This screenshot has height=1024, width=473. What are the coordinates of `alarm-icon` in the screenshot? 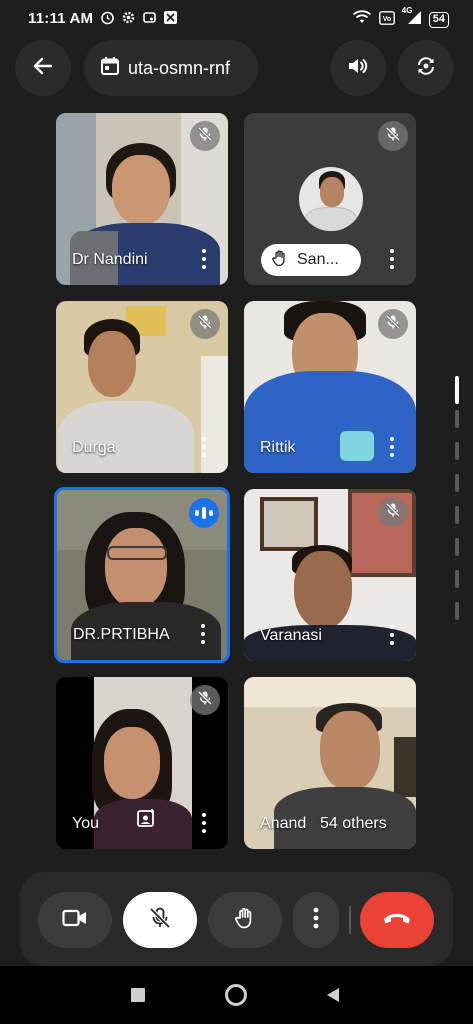 It's located at (107, 17).